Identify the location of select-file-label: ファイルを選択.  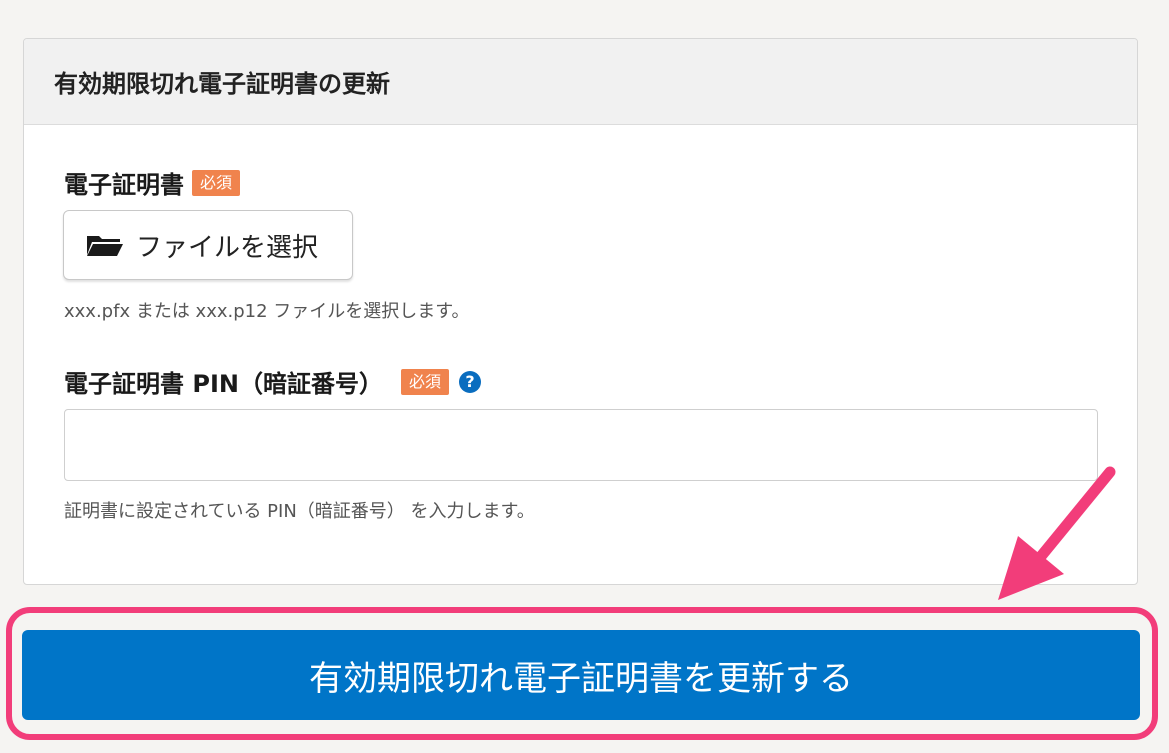
(227, 247).